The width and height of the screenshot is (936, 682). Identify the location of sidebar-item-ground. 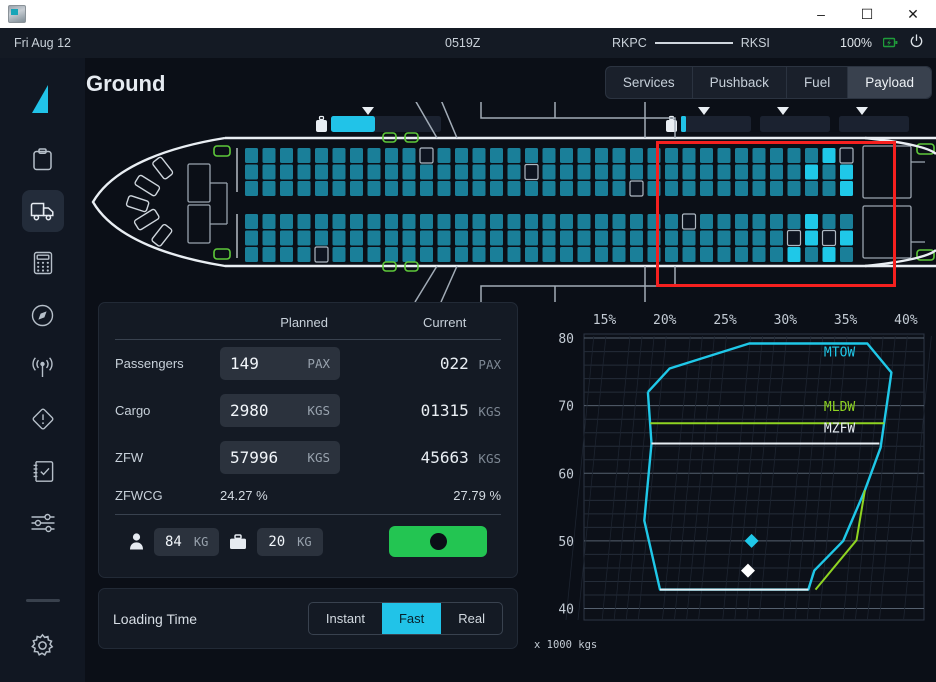
(42, 211).